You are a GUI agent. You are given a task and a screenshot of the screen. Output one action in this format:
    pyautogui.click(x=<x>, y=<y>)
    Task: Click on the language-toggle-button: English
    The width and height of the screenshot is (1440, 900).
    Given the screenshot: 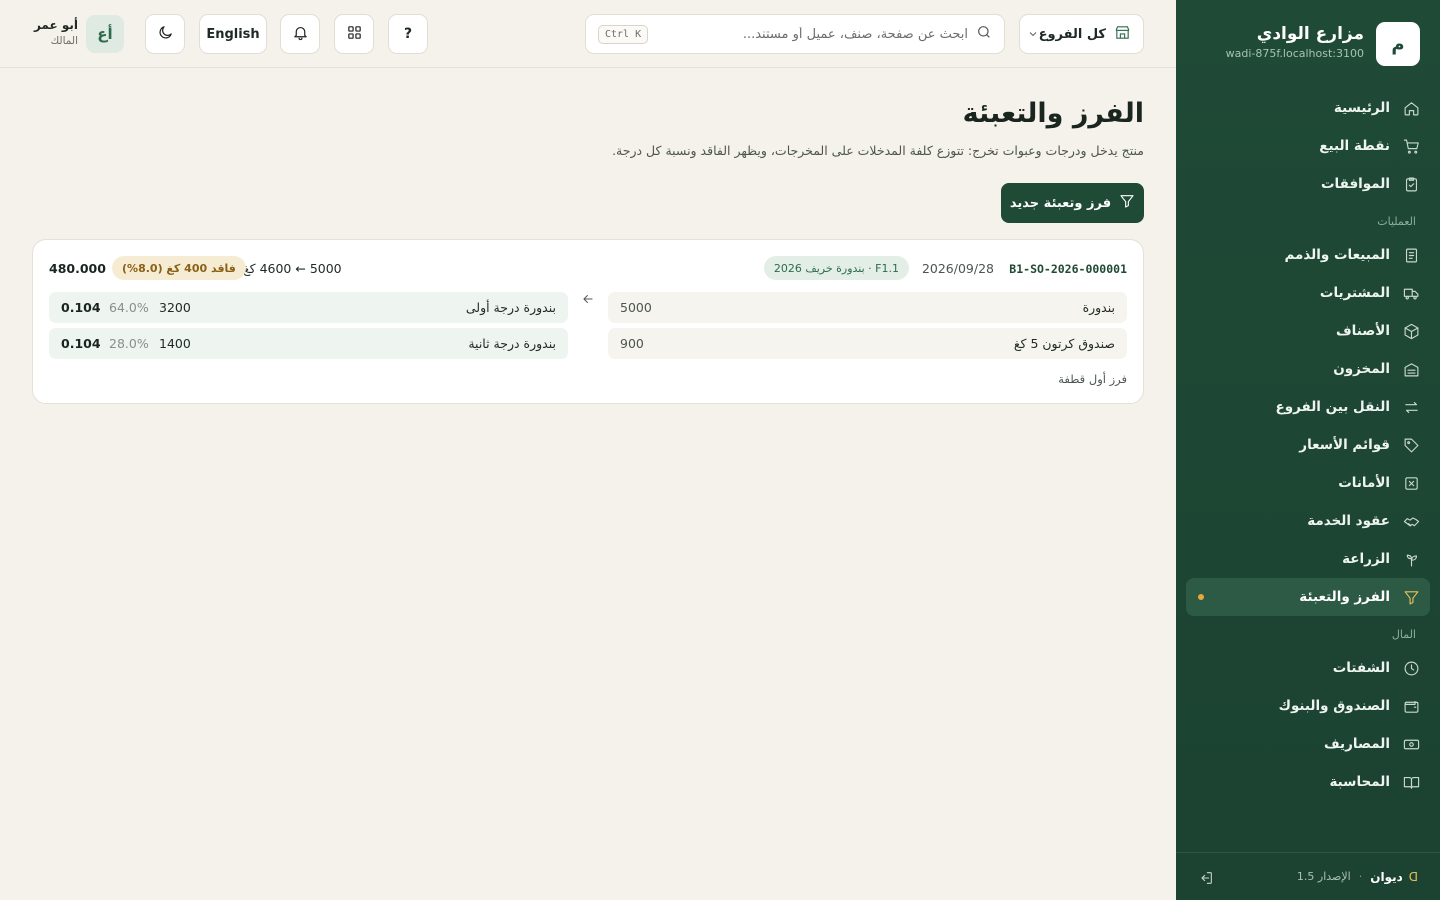 What is the action you would take?
    pyautogui.click(x=233, y=34)
    